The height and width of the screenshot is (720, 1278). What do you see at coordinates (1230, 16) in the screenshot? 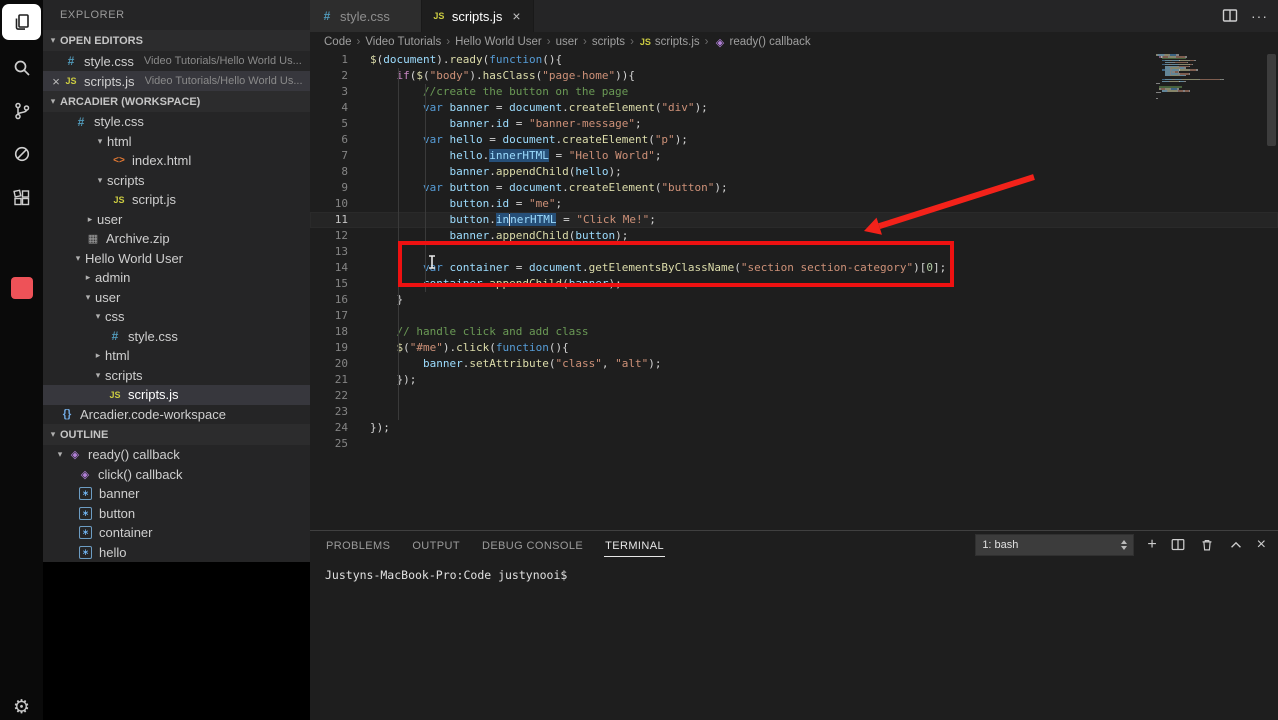
I see `split-editor-icon` at bounding box center [1230, 16].